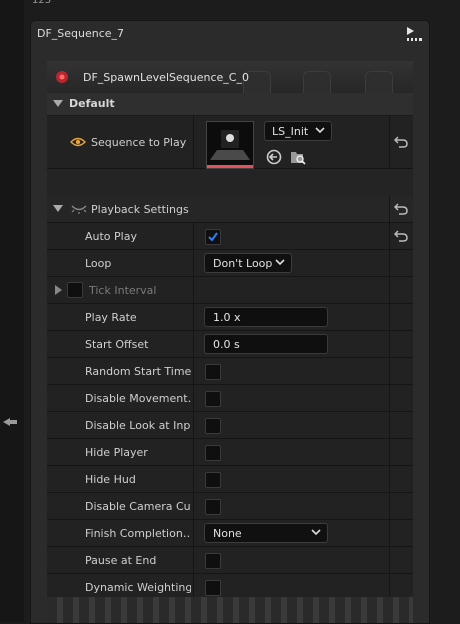 Image resolution: width=460 pixels, height=624 pixels. Describe the element at coordinates (230, 371) in the screenshot. I see `row-random-start-time: Random Start Time` at that location.